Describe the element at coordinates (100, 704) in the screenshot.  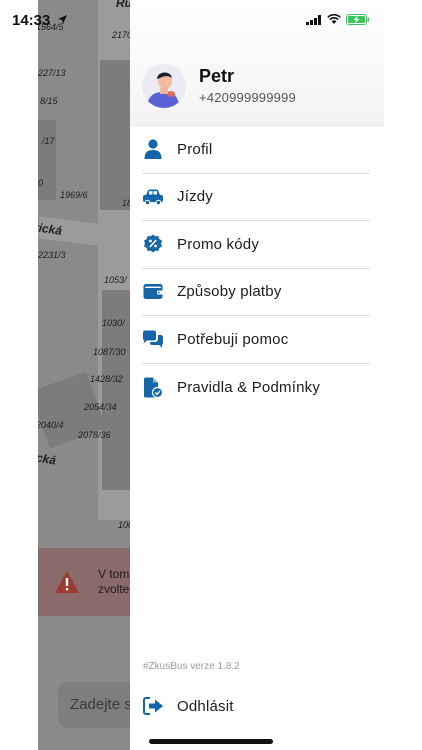
I see `search-placeholder: Zadejte s` at that location.